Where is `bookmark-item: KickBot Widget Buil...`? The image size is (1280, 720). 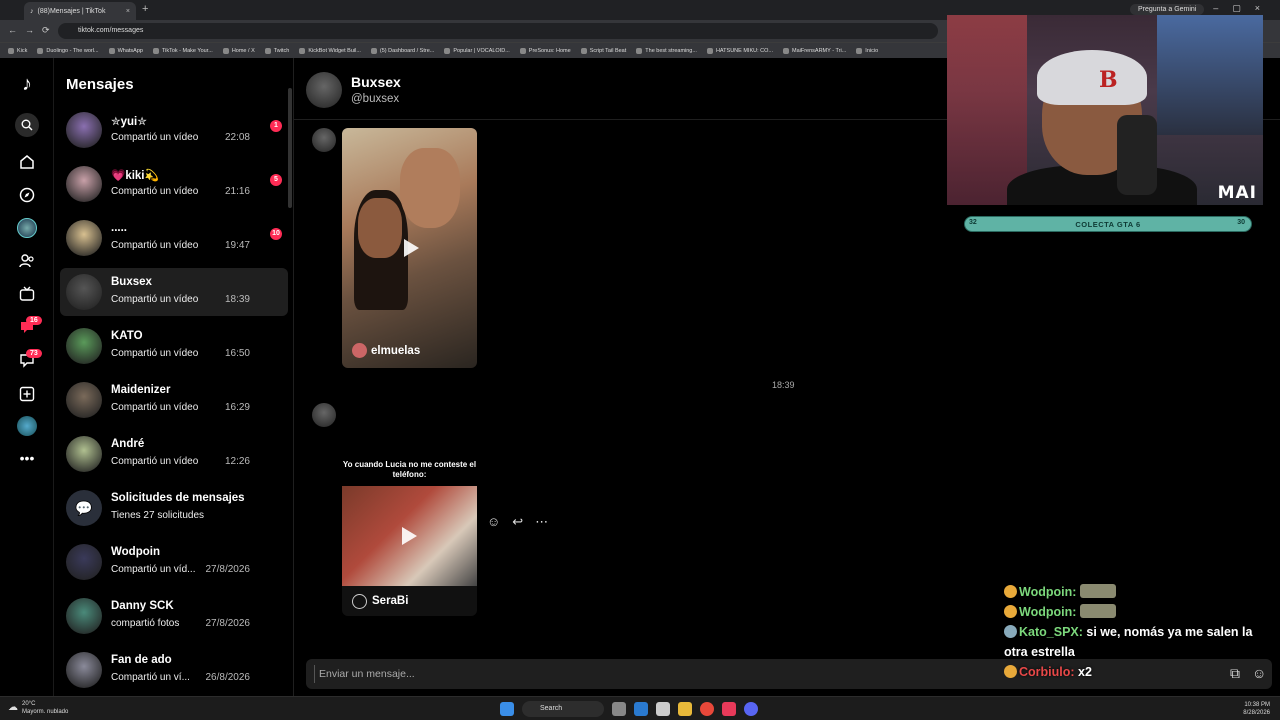
bookmark-item: KickBot Widget Buil... is located at coordinates (330, 50).